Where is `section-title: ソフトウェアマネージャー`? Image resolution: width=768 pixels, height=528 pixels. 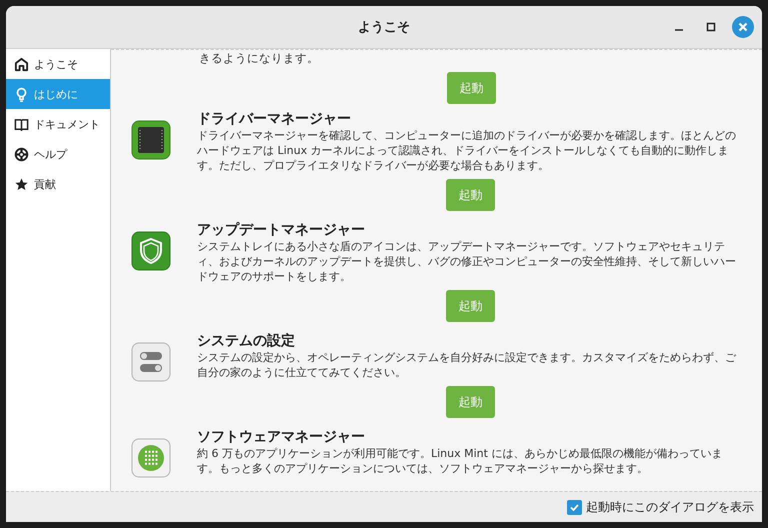
section-title: ソフトウェアマネージャー is located at coordinates (281, 437).